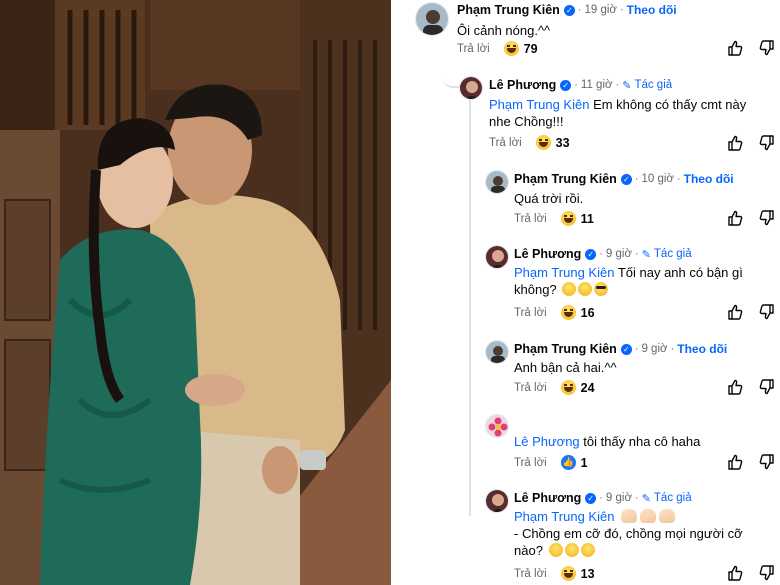 This screenshot has height=585, width=780. I want to click on comment-body: Lê Phương tôi thấy nha cô haha, so click(634, 441).